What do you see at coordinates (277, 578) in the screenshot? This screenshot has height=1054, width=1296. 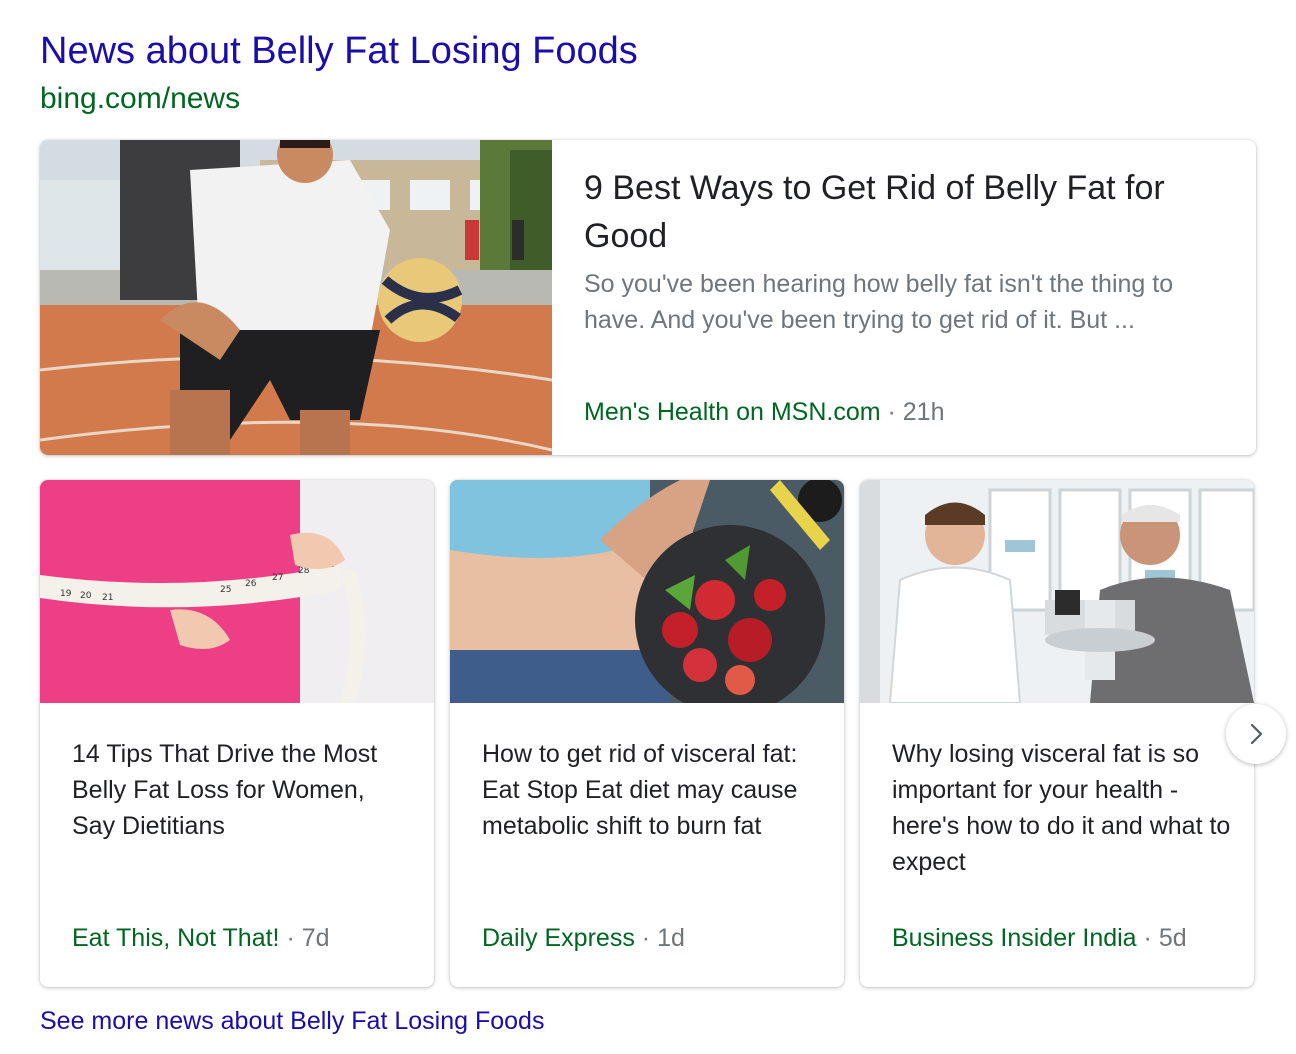 I see `tape-number: 27` at bounding box center [277, 578].